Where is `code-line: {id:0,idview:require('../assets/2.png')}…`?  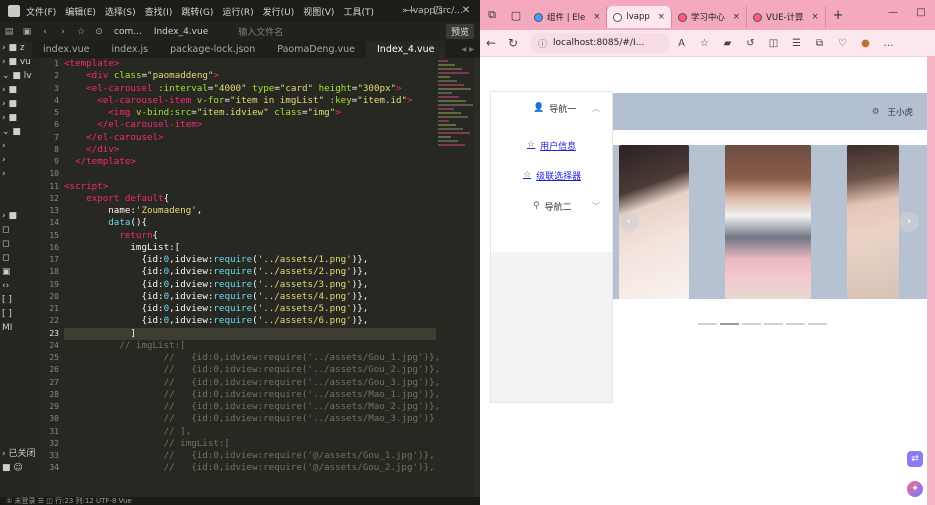
code-line: {id:0,idview:require('../assets/2.png')}… is located at coordinates (250, 272).